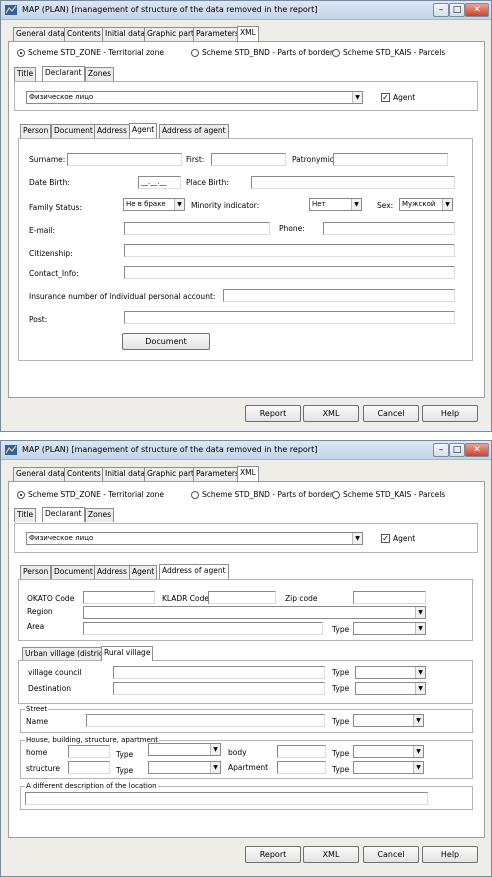 The image size is (492, 877). Describe the element at coordinates (353, 182) in the screenshot. I see `place-birth-input` at that location.